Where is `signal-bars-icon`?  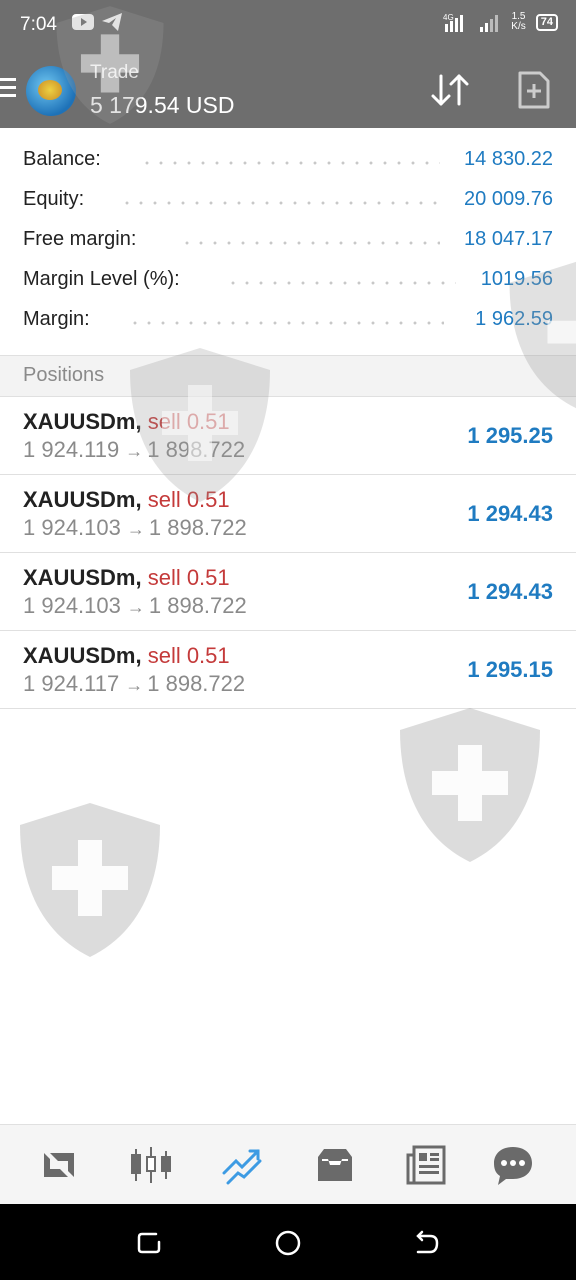
signal-bars-icon is located at coordinates (489, 23).